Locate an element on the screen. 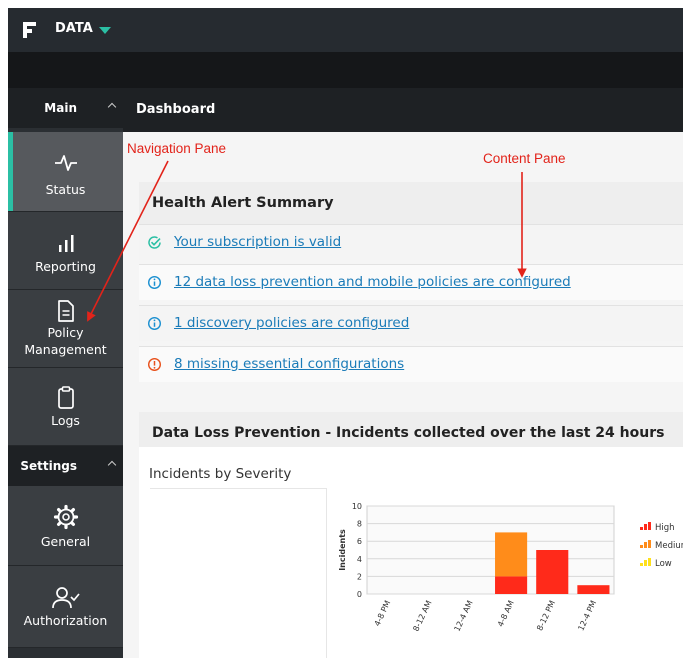 The image size is (683, 658). annotation-arrow-navigation is located at coordinates (128, 241).